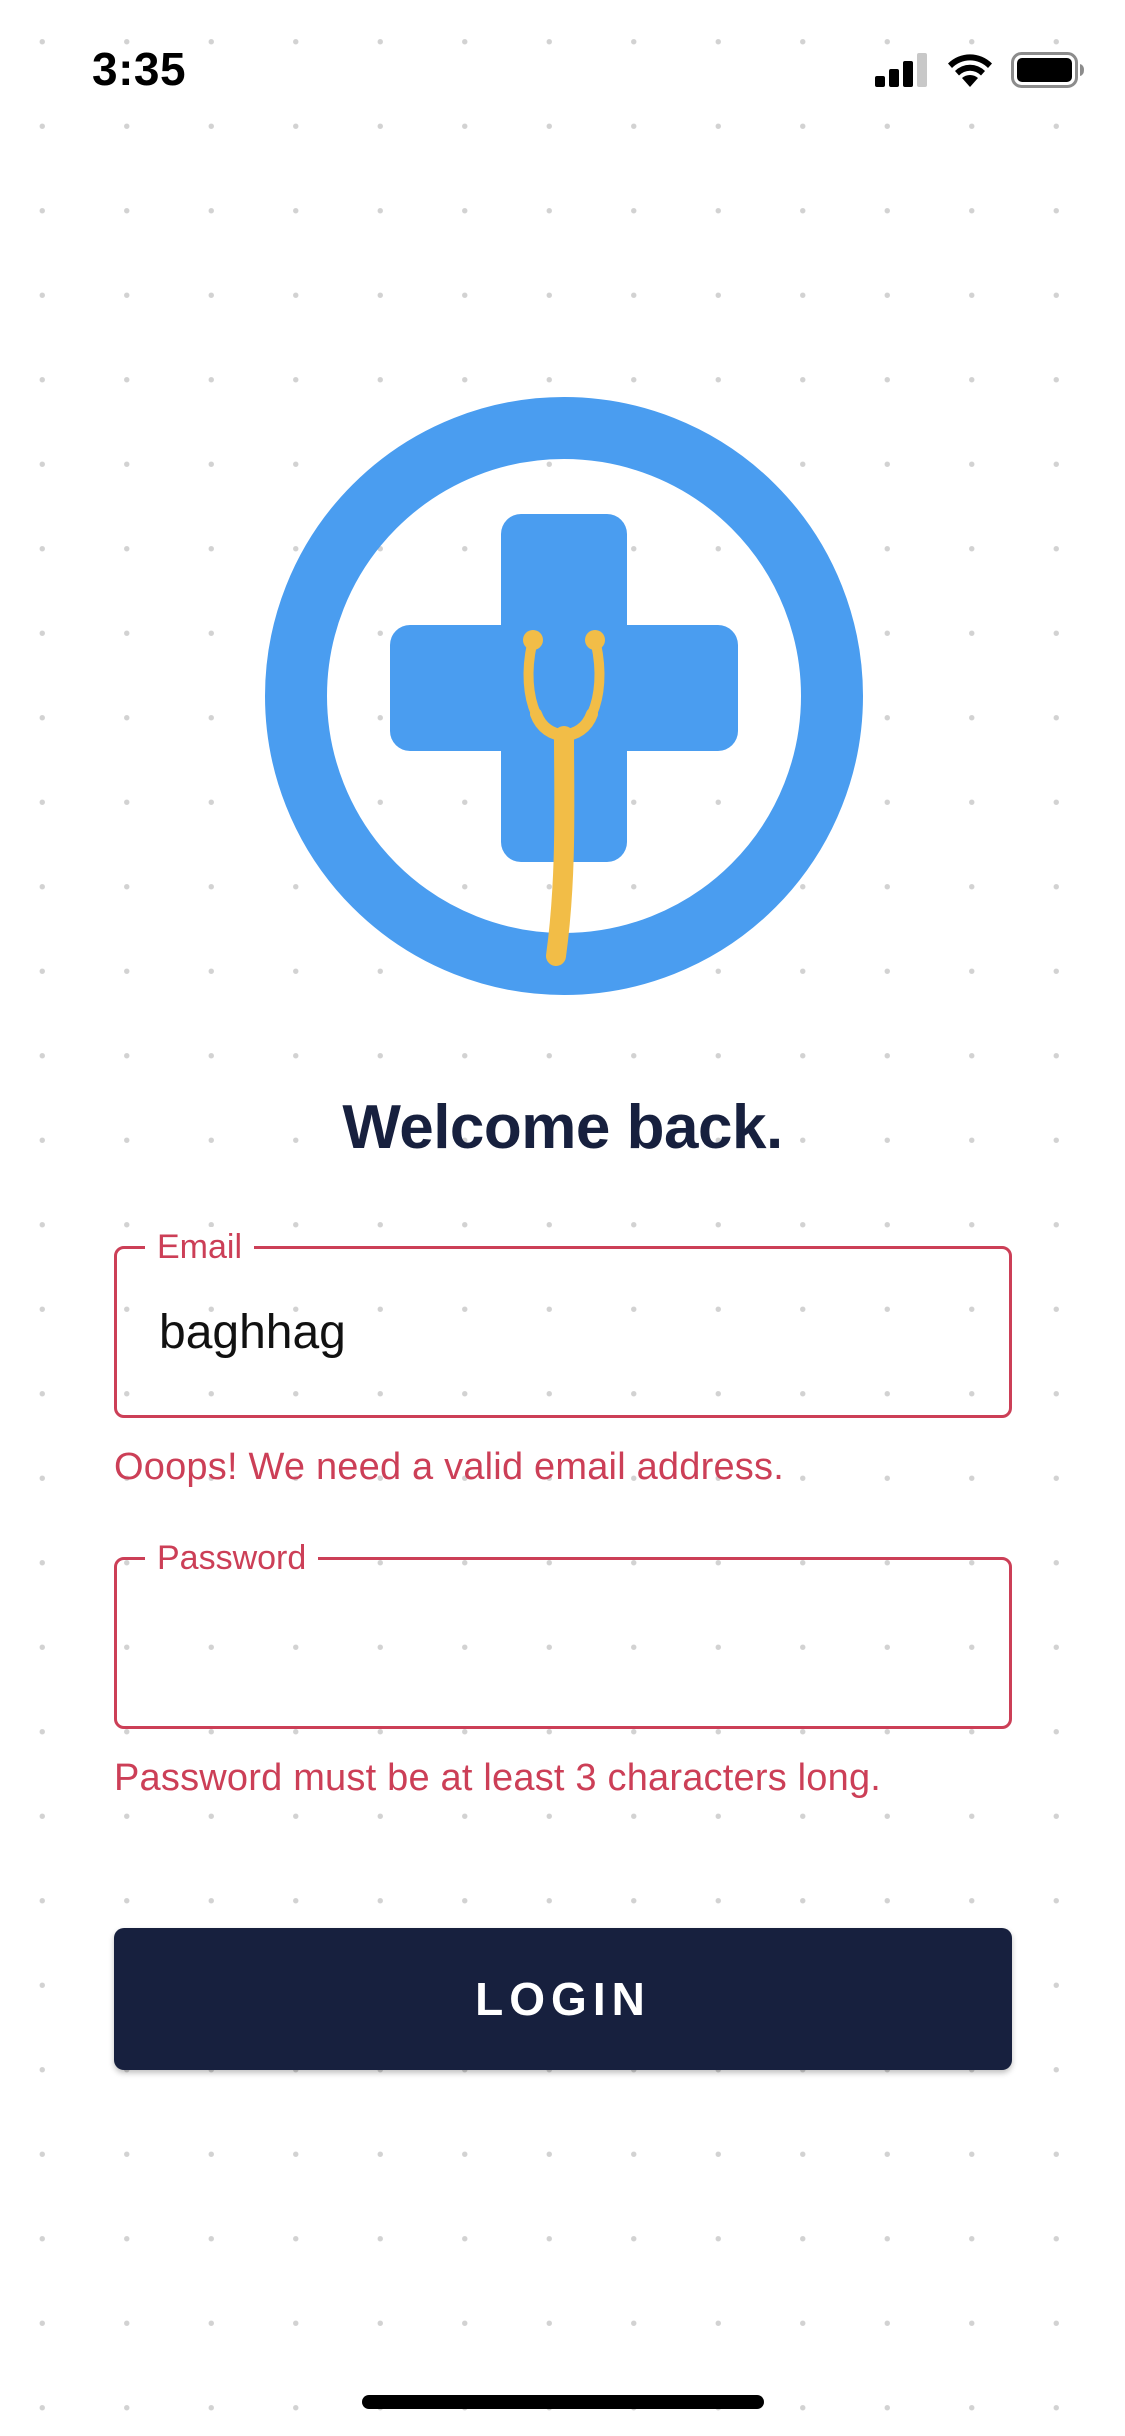 The height and width of the screenshot is (2436, 1125). I want to click on status-bar: 3:35, so click(562, 70).